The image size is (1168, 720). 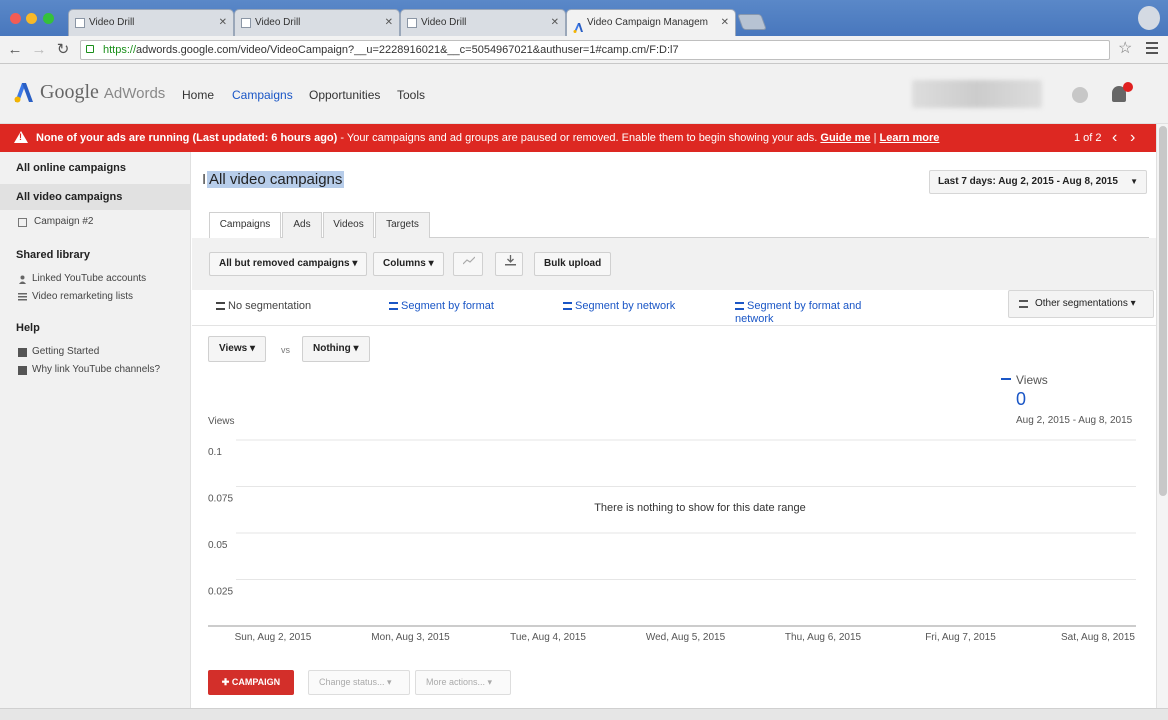 What do you see at coordinates (651, 22) in the screenshot?
I see `browser-tab-4: Video Campaign Managem ✕` at bounding box center [651, 22].